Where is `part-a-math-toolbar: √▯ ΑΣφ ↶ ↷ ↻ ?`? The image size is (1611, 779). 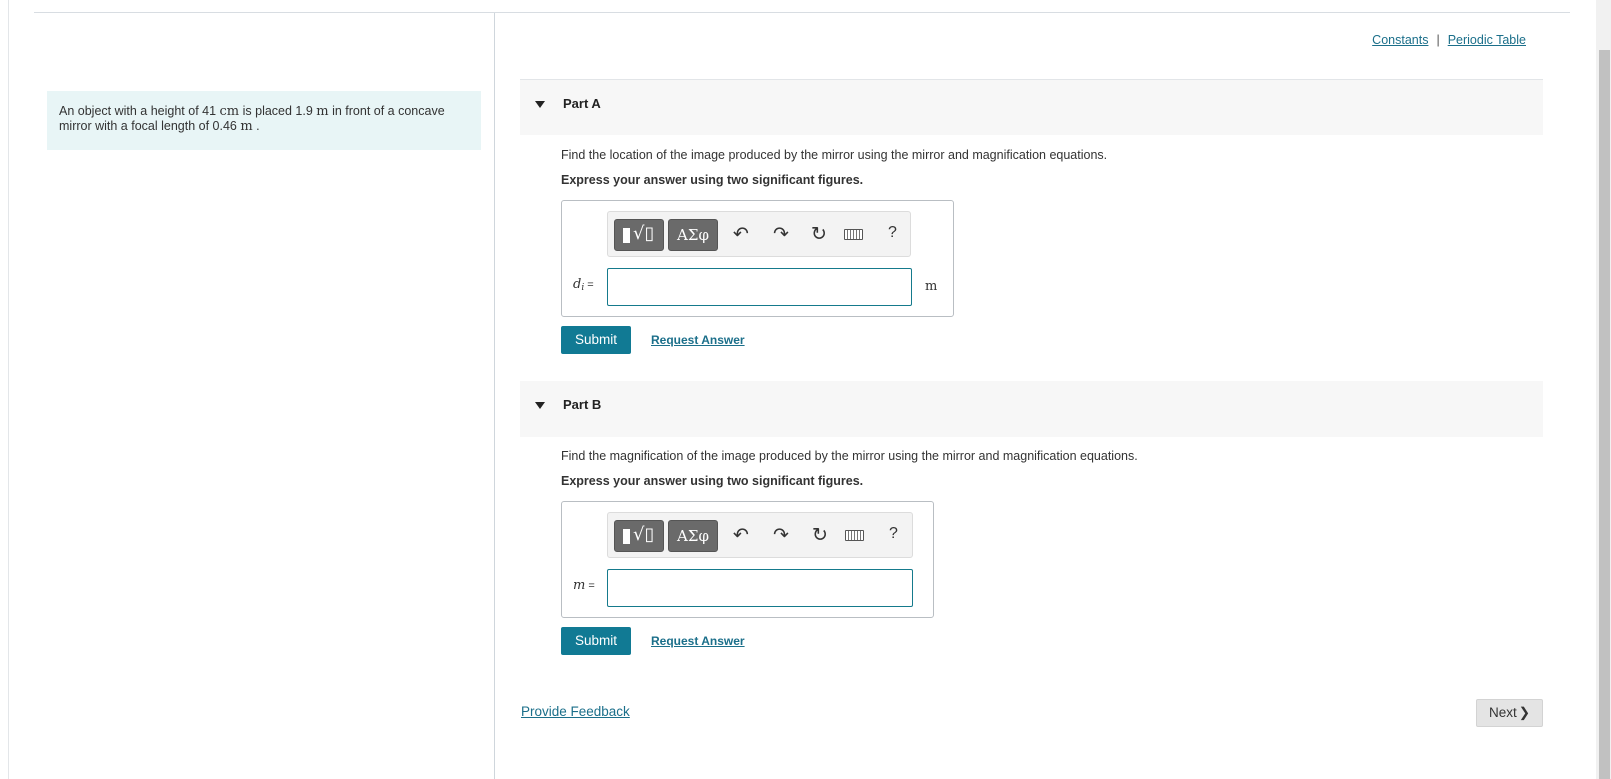
part-a-math-toolbar: √▯ ΑΣφ ↶ ↷ ↻ ? is located at coordinates (759, 234).